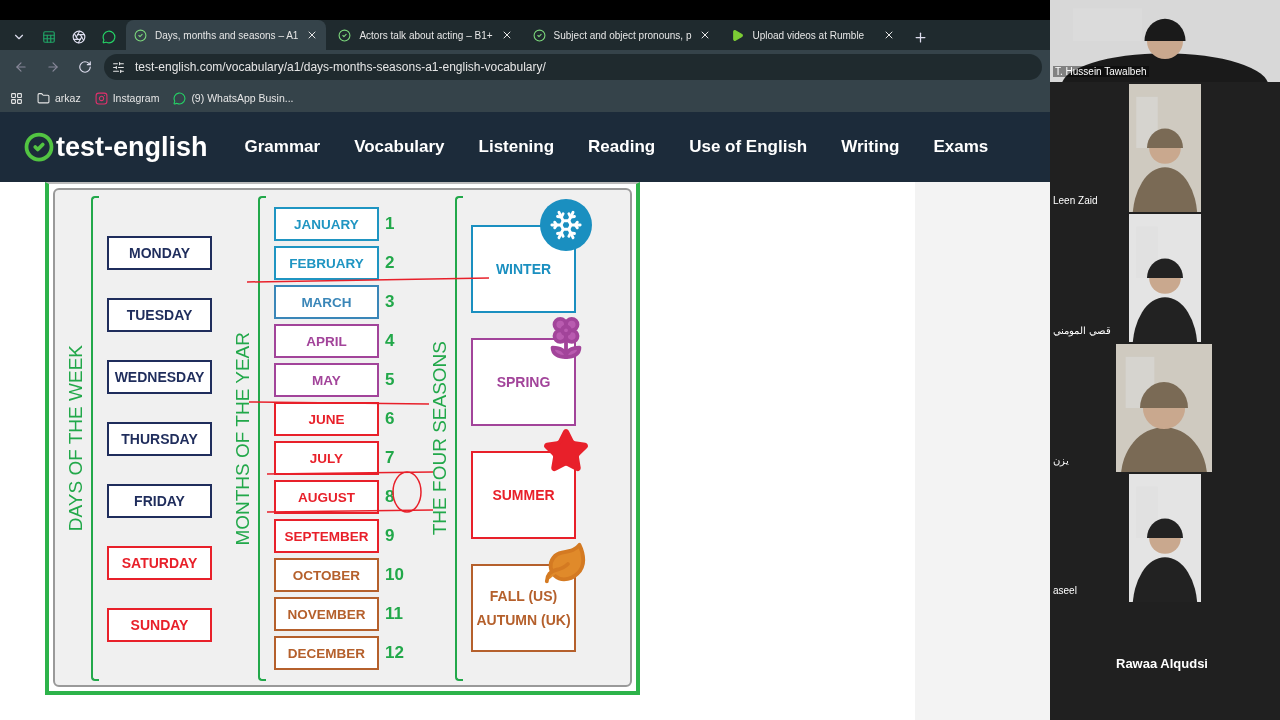  Describe the element at coordinates (394, 614) in the screenshot. I see `month-number: 11` at that location.